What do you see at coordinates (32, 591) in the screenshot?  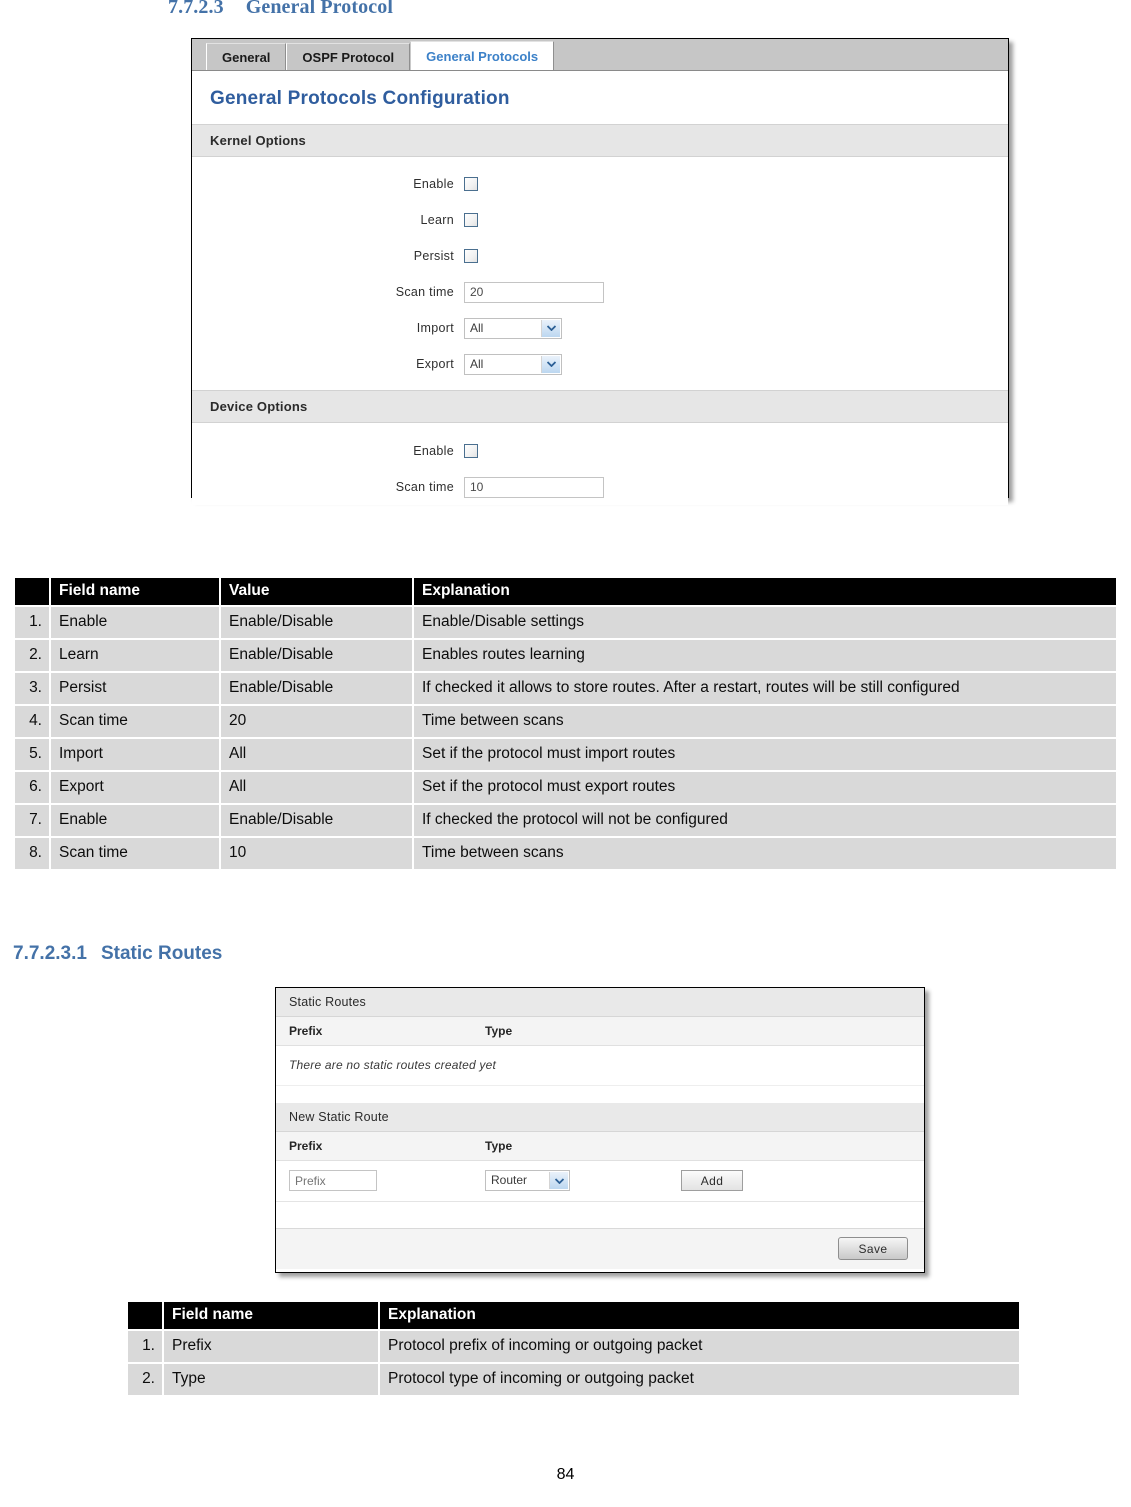 I see `table1-header-num` at bounding box center [32, 591].